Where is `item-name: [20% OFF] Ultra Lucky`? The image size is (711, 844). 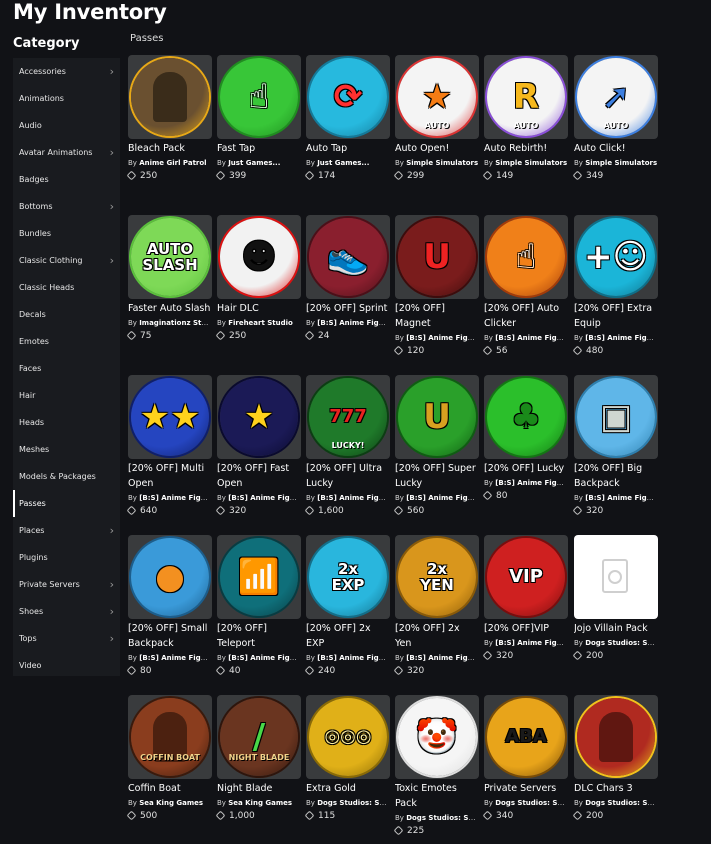 item-name: [20% OFF] Ultra Lucky is located at coordinates (348, 476).